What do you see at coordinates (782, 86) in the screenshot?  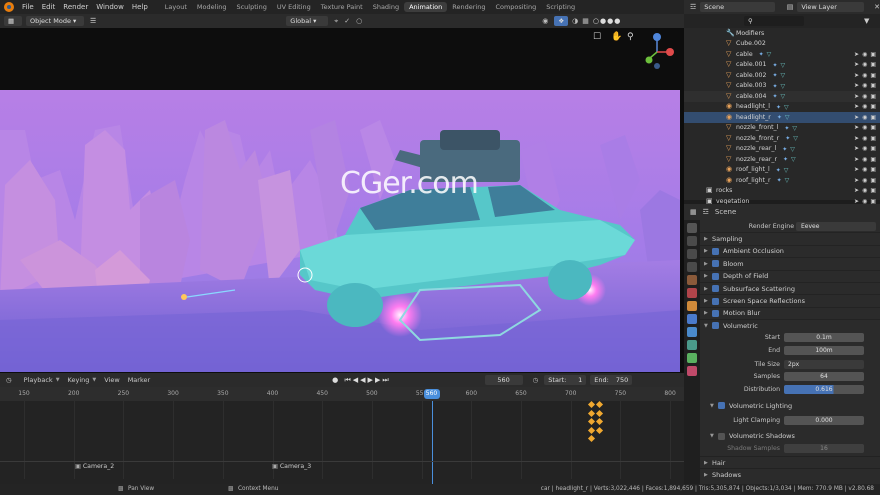 I see `outliner-item: ▽ cable.003 ✦ ▽ ➤ ◉ ▣` at bounding box center [782, 86].